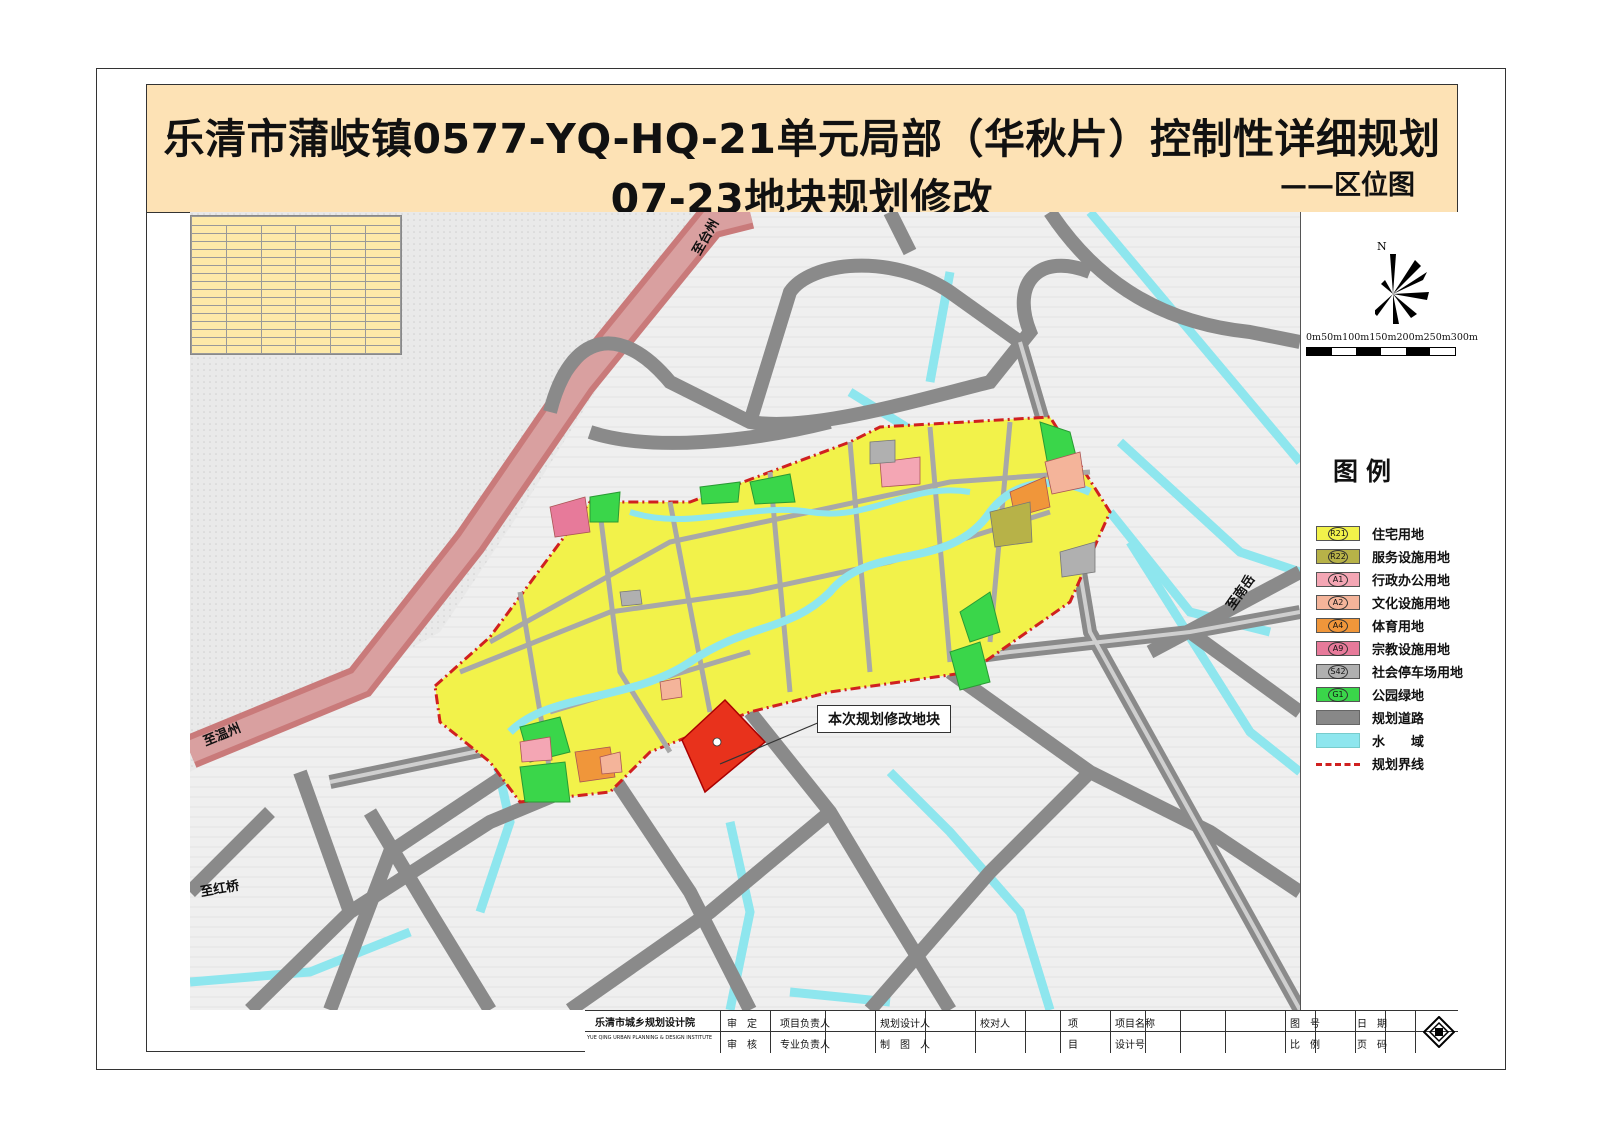 The height and width of the screenshot is (1130, 1600). Describe the element at coordinates (1305, 1024) in the screenshot. I see `tb-drawing-no: 图 号` at that location.